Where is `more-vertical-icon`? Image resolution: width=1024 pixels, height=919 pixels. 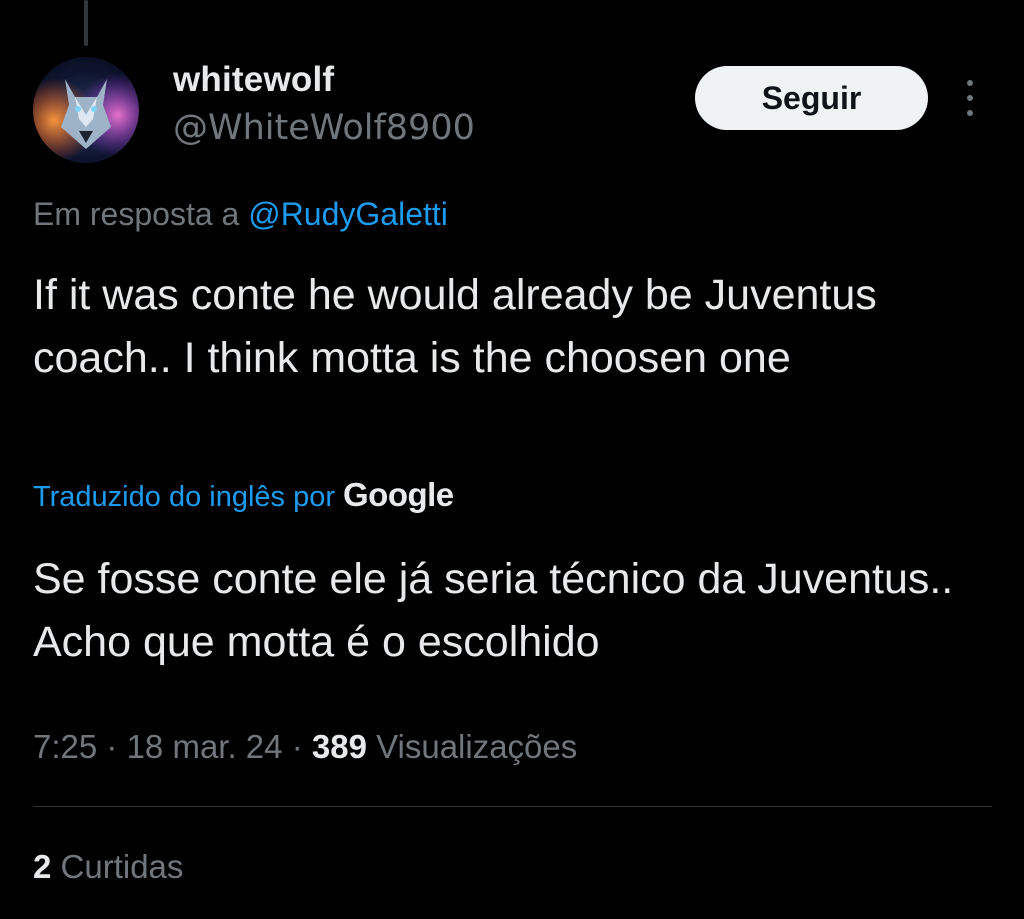
more-vertical-icon is located at coordinates (970, 98).